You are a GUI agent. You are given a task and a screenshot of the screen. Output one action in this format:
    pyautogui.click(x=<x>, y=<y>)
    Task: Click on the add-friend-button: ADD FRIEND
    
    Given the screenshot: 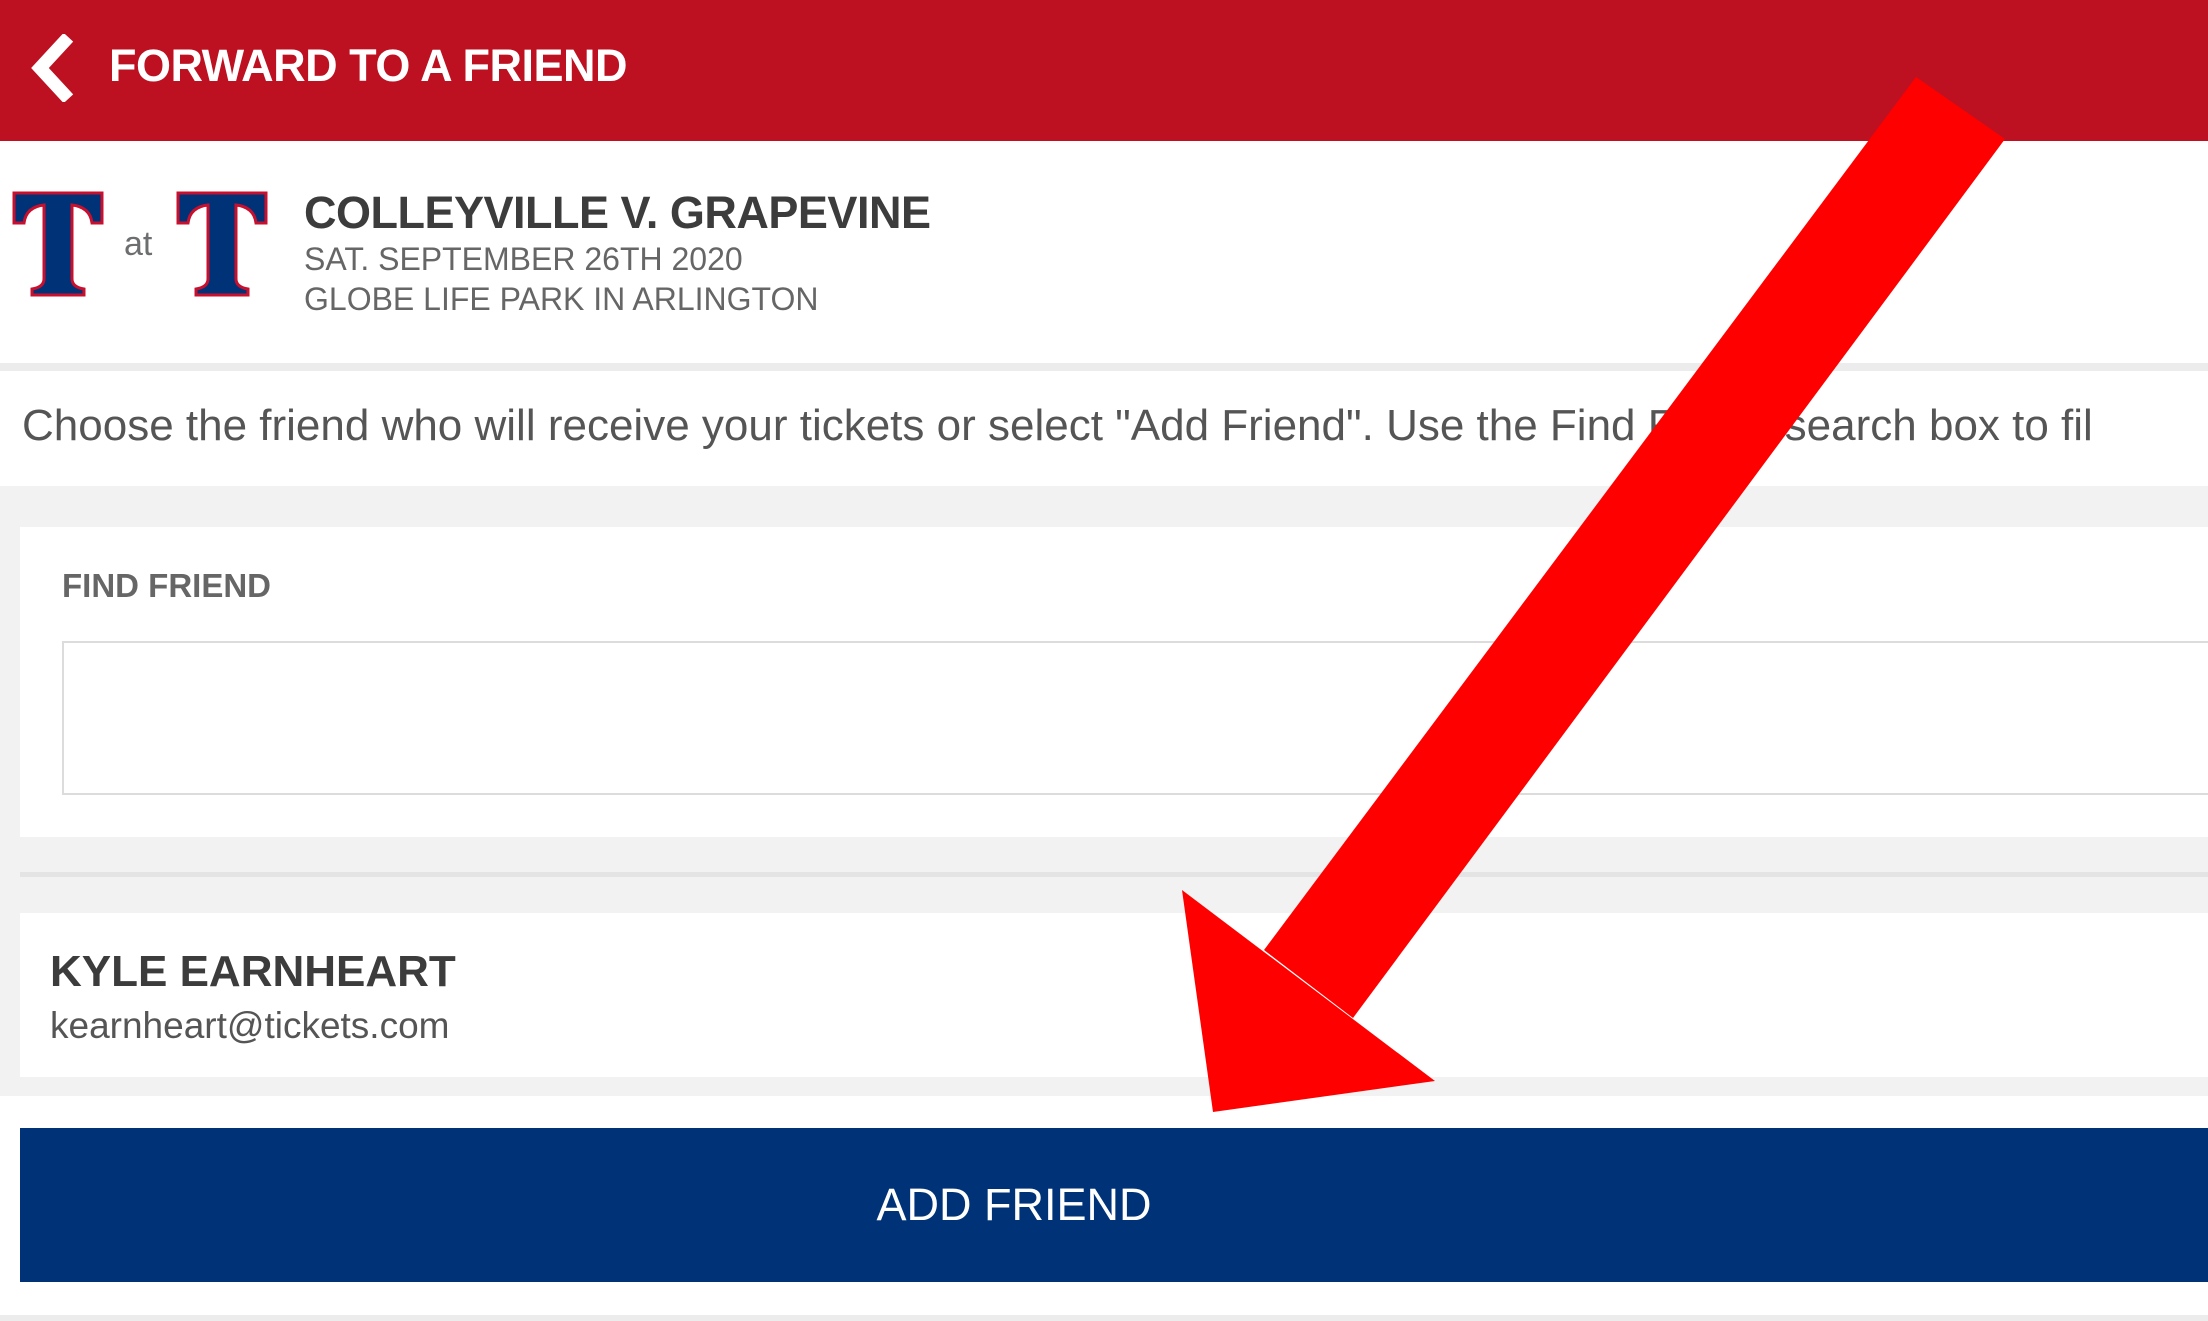 What is the action you would take?
    pyautogui.click(x=1114, y=1205)
    